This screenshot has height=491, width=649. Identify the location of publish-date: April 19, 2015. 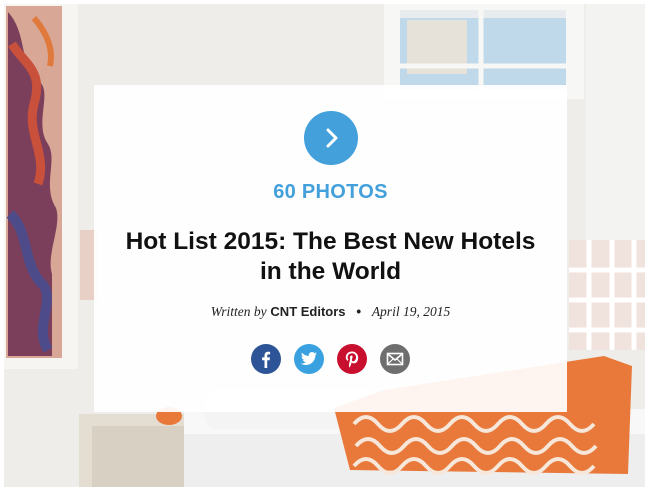
(411, 311).